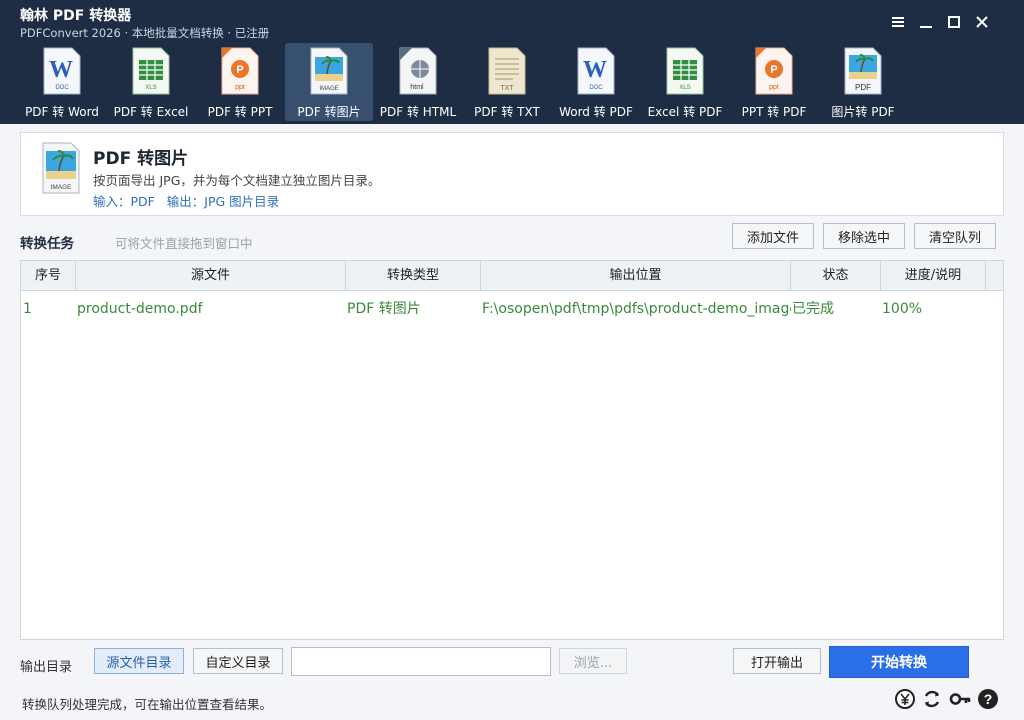  Describe the element at coordinates (145, 33) in the screenshot. I see `app-subtitle: PDFConvert 2026 · 本地批量文档转换 · 已注册` at that location.